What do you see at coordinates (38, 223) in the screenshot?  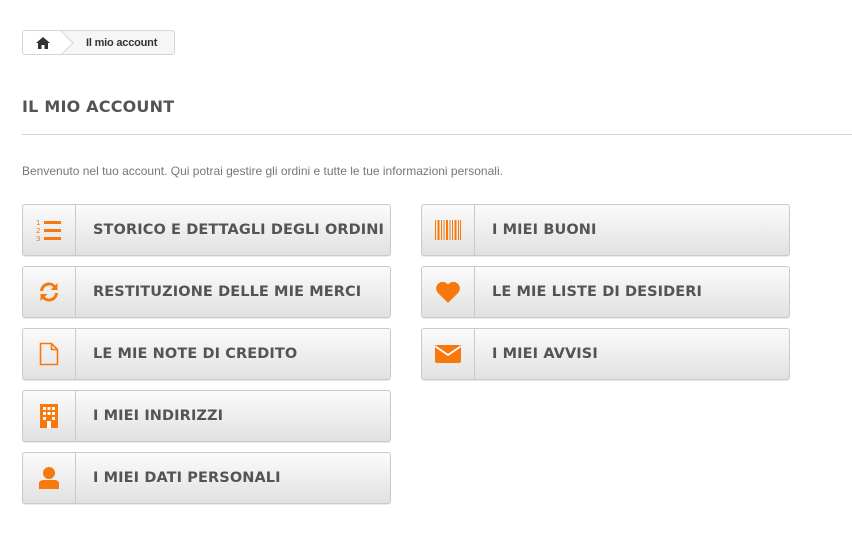 I see `svg-text: 1` at bounding box center [38, 223].